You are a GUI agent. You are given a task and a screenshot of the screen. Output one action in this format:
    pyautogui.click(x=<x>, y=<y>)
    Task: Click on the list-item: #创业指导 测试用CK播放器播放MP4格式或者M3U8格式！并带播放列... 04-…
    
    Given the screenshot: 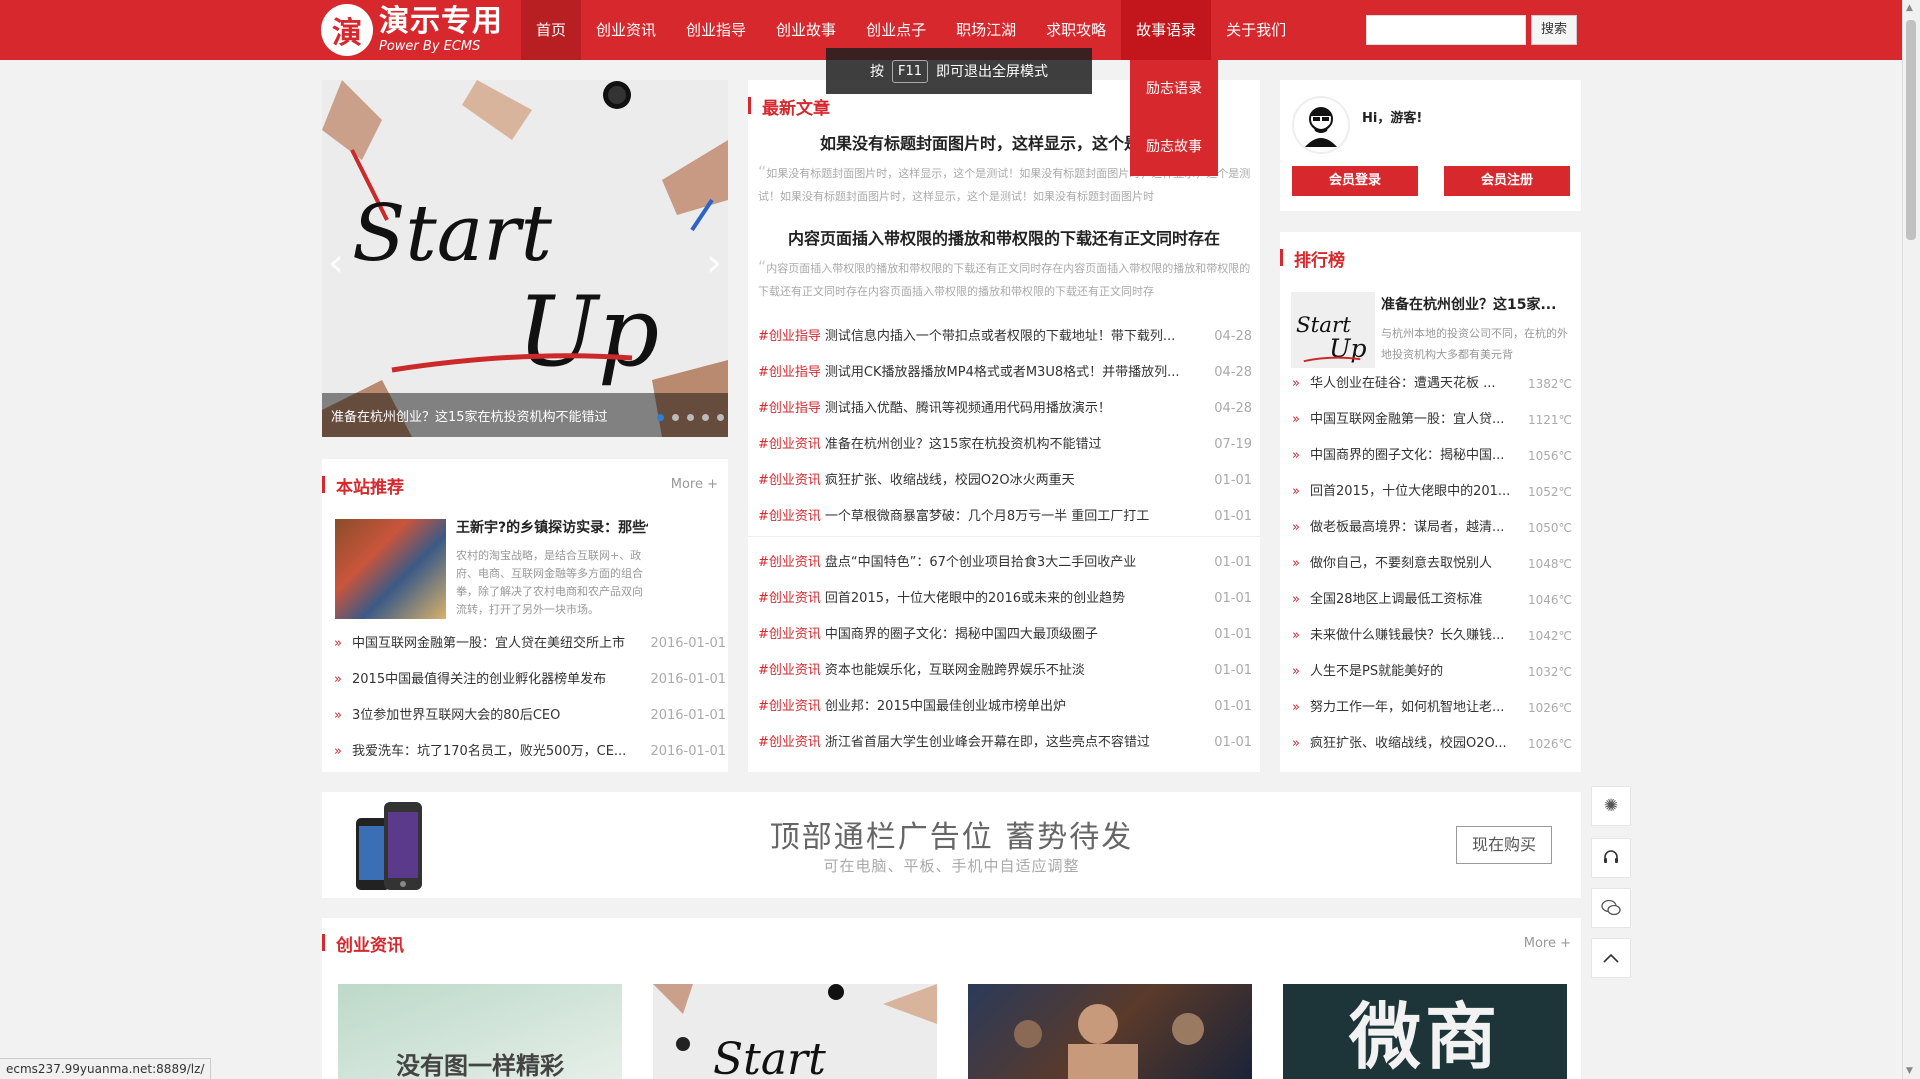 What is the action you would take?
    pyautogui.click(x=1005, y=373)
    